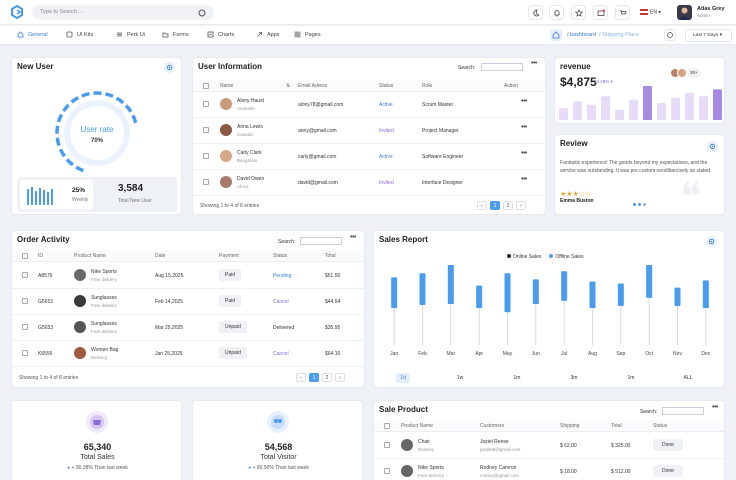  I want to click on column-header: Payment, so click(229, 256).